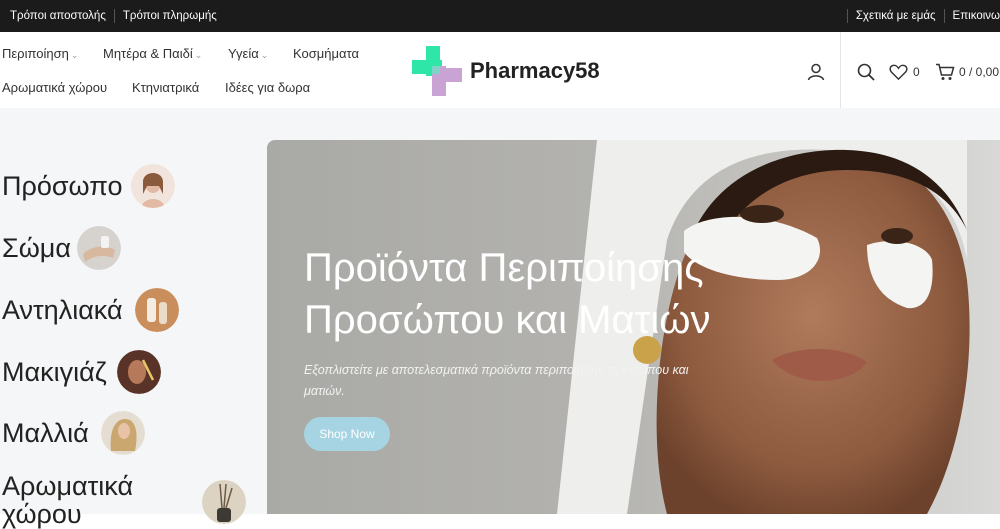  What do you see at coordinates (916, 72) in the screenshot?
I see `wishlist-count: 0` at bounding box center [916, 72].